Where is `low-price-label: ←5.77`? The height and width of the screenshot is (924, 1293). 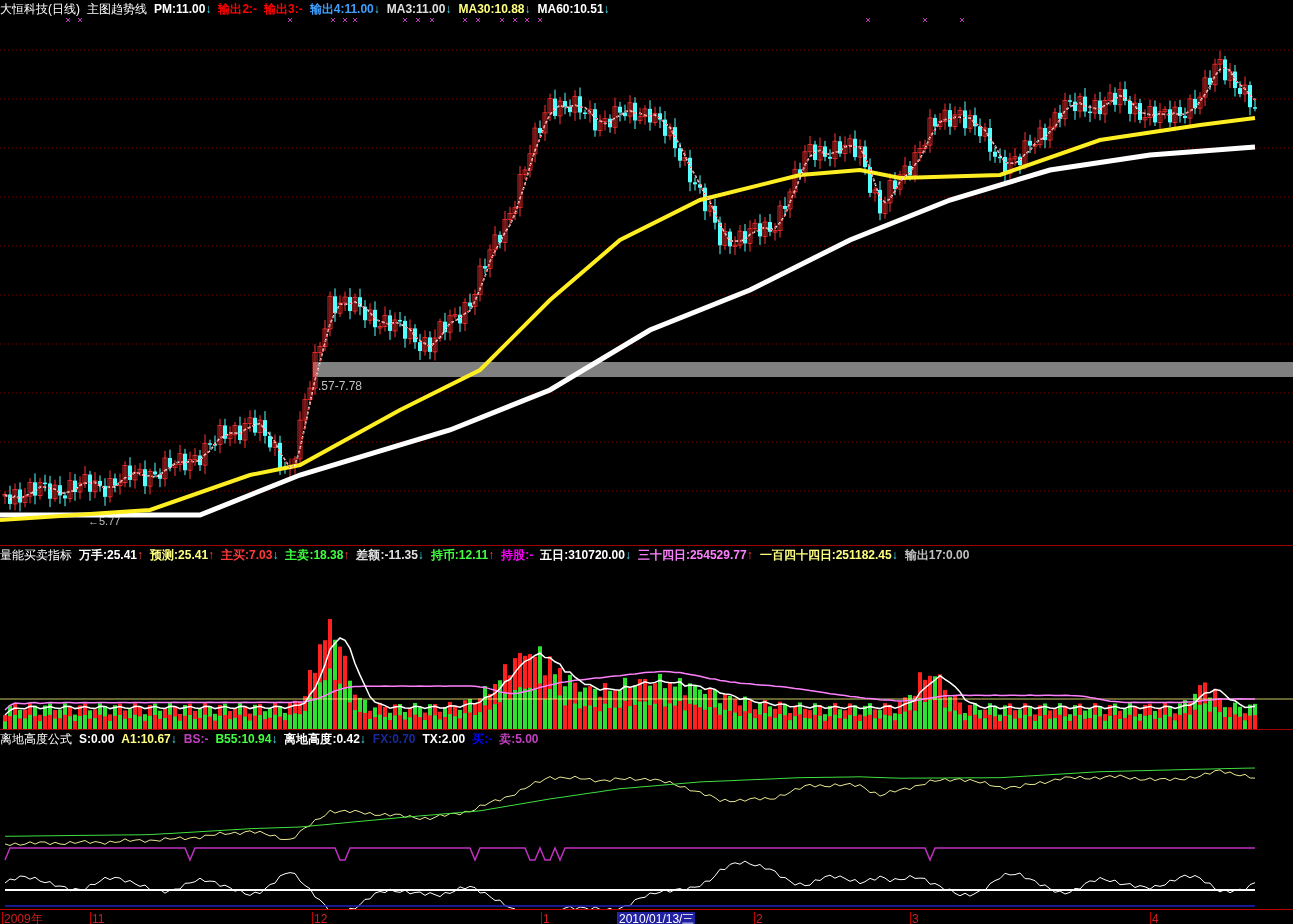
low-price-label: ←5.77 is located at coordinates (104, 521).